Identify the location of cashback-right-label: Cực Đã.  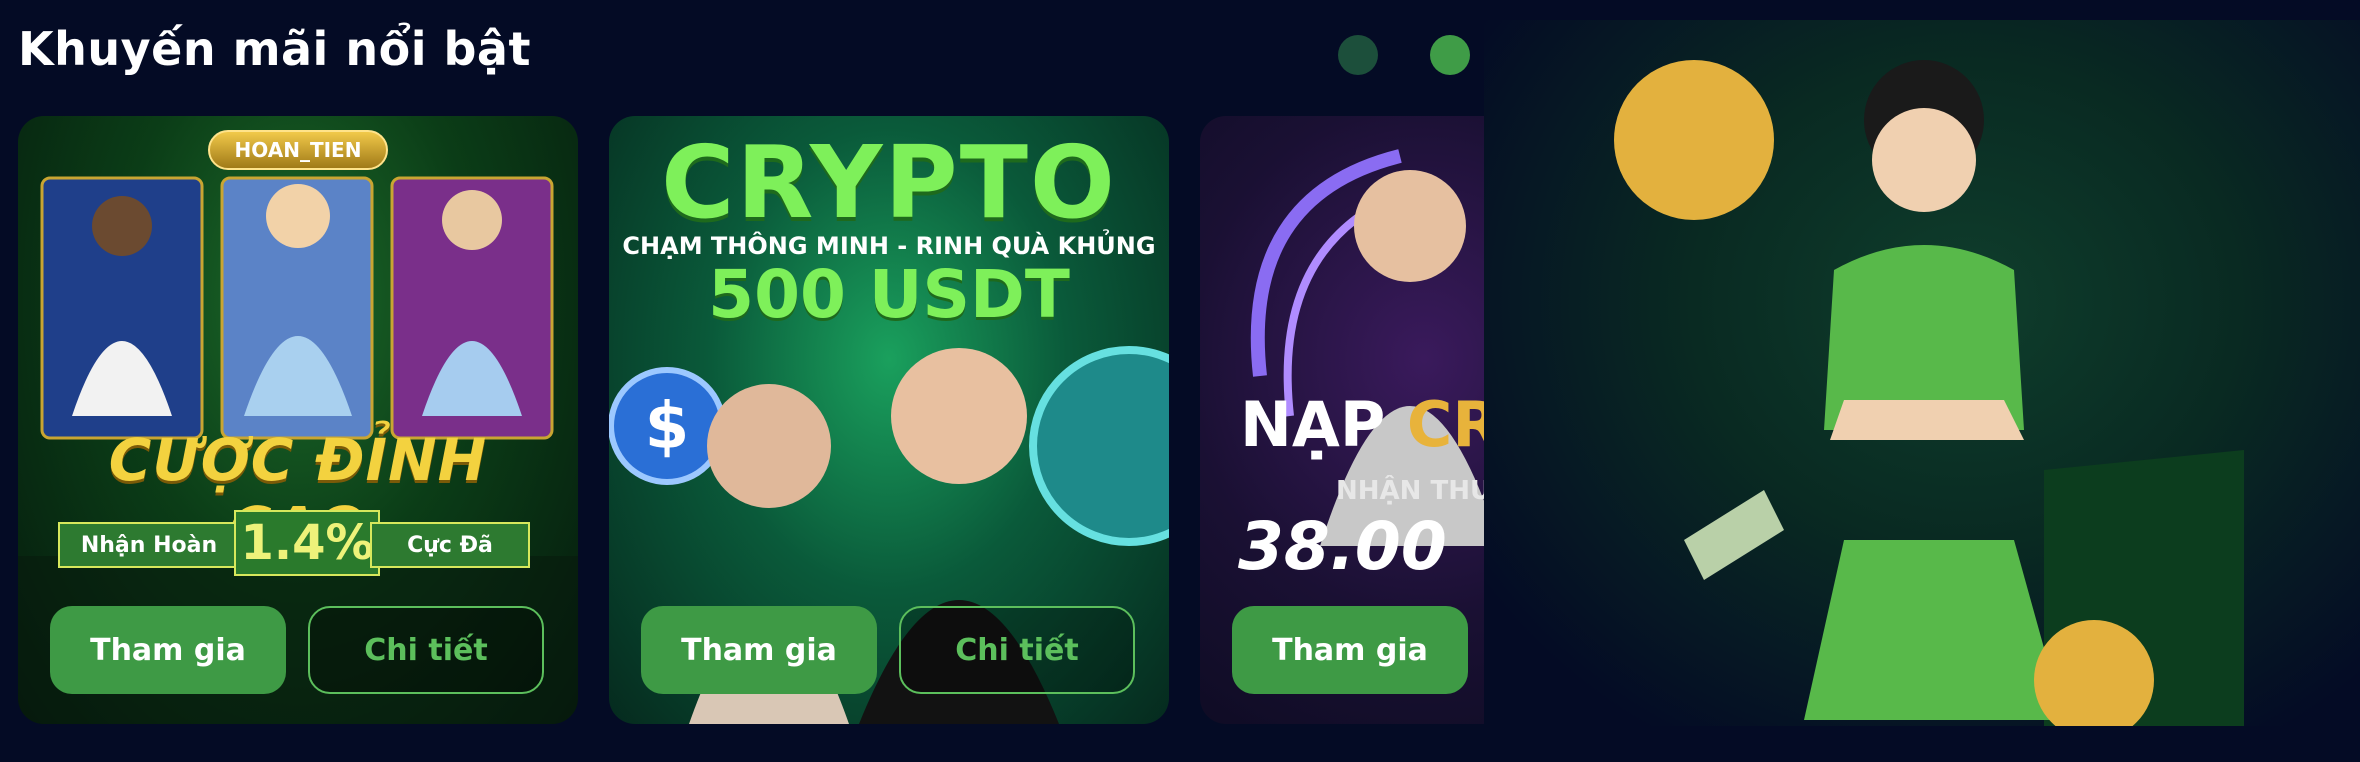
(450, 545).